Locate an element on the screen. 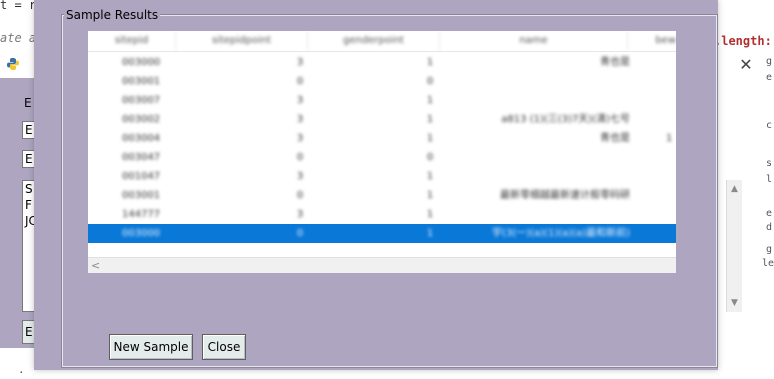 This screenshot has height=379, width=774. editor-code-line-comment: ate a is located at coordinates (18, 38).